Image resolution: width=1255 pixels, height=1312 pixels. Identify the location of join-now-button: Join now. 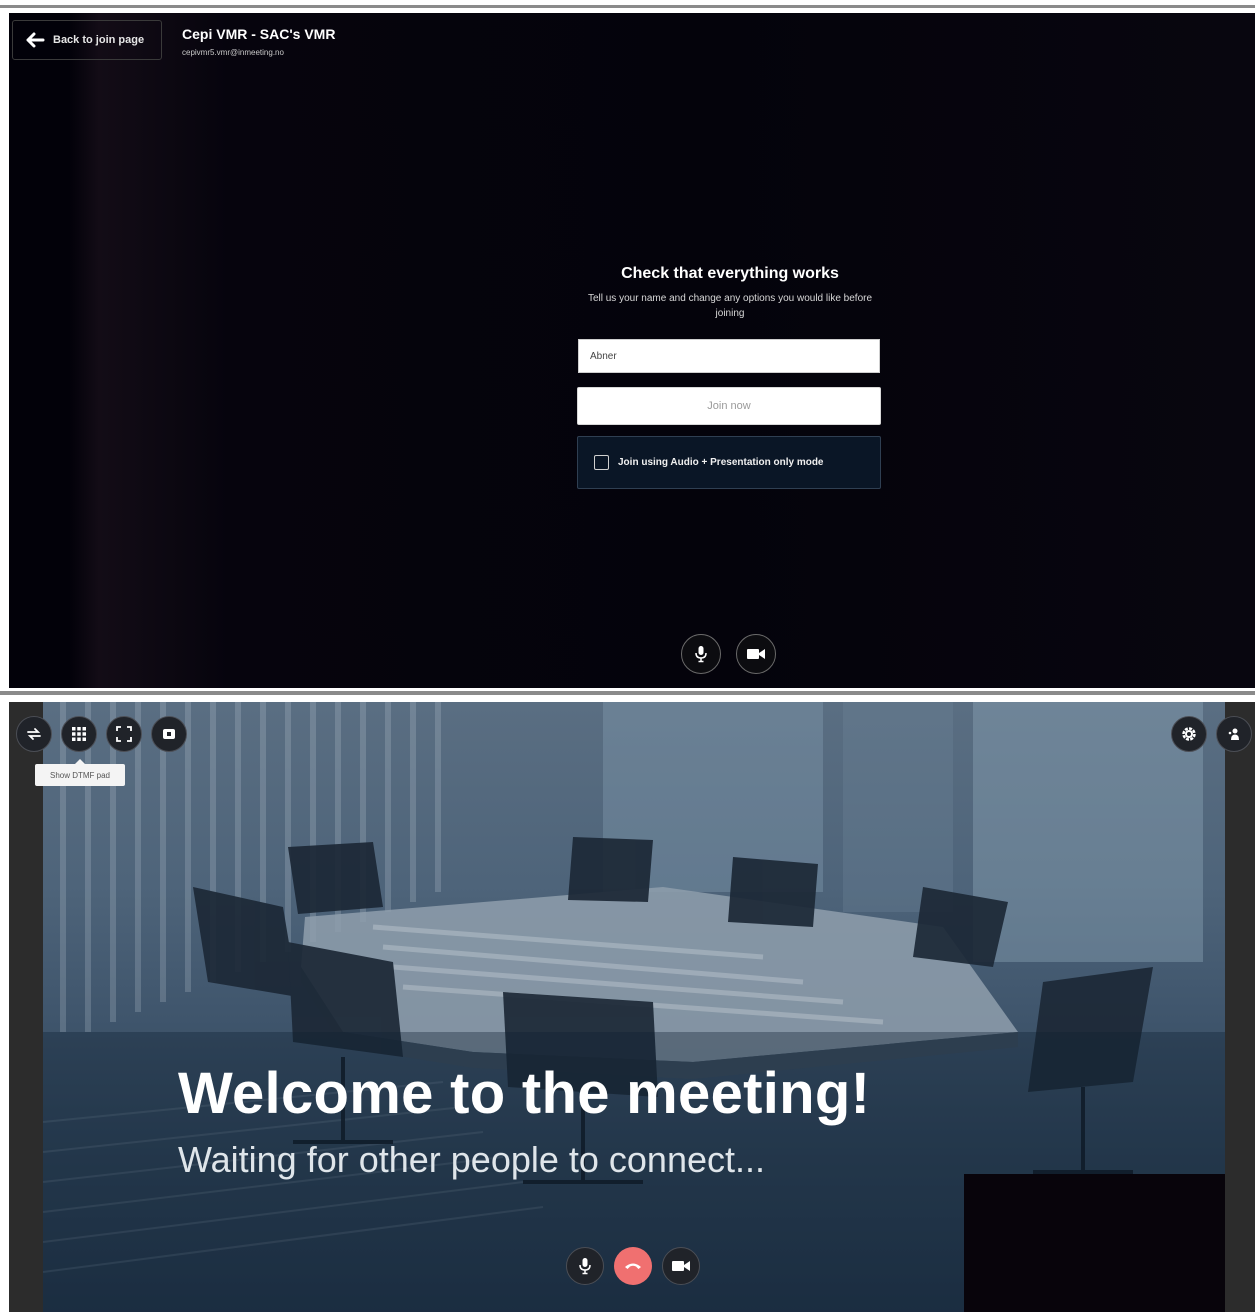
(729, 406).